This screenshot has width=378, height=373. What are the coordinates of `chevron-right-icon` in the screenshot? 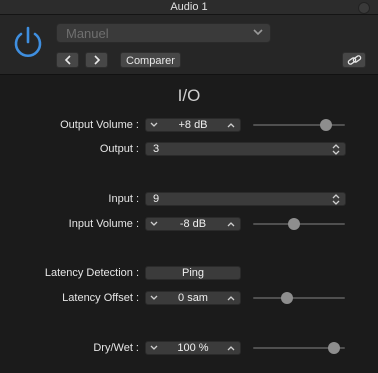 It's located at (97, 60).